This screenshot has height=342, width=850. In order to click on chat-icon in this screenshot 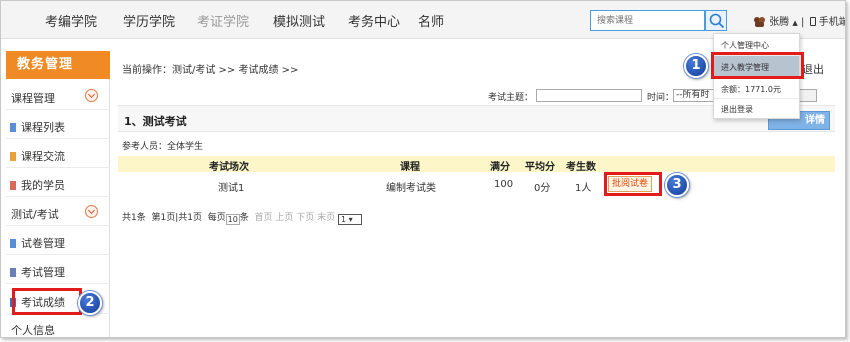, I will do `click(13, 156)`.